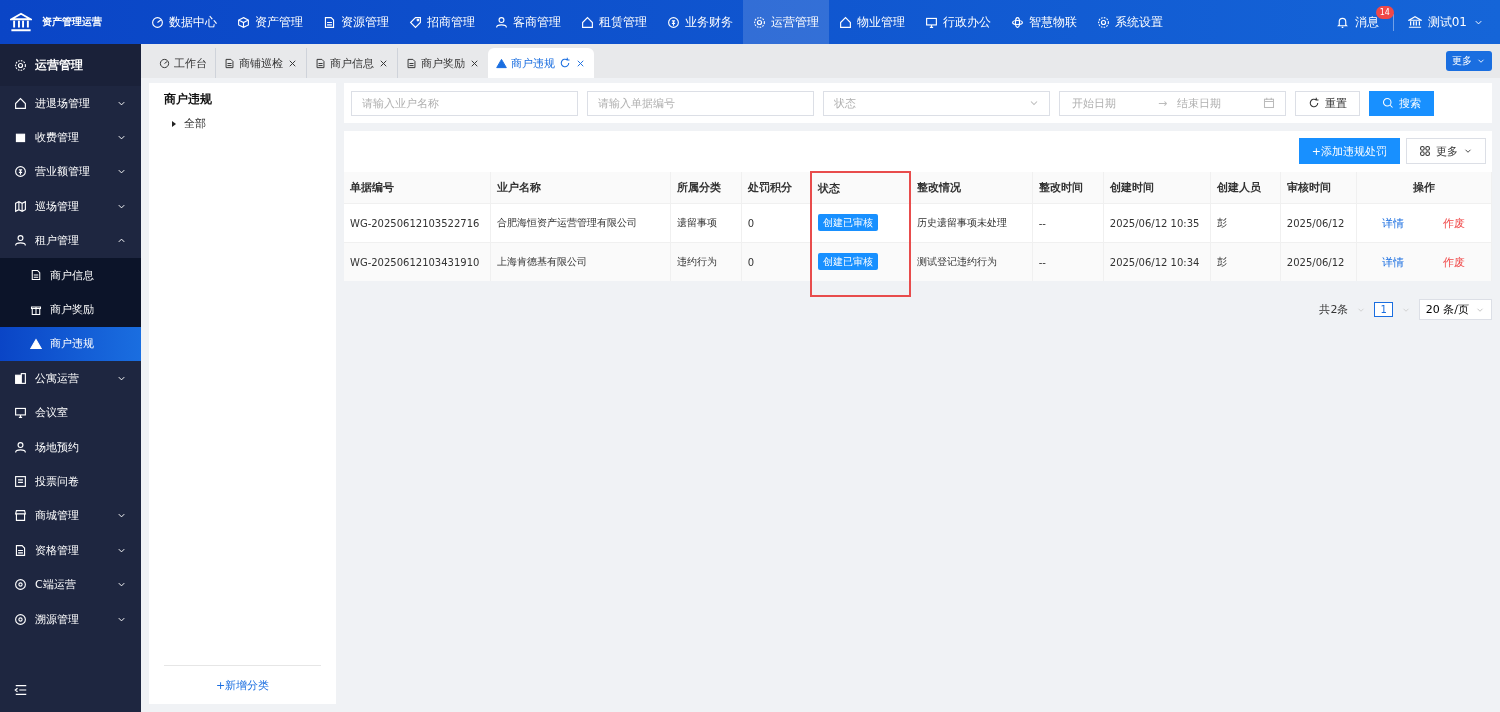  What do you see at coordinates (845, 22) in the screenshot?
I see `house-icon` at bounding box center [845, 22].